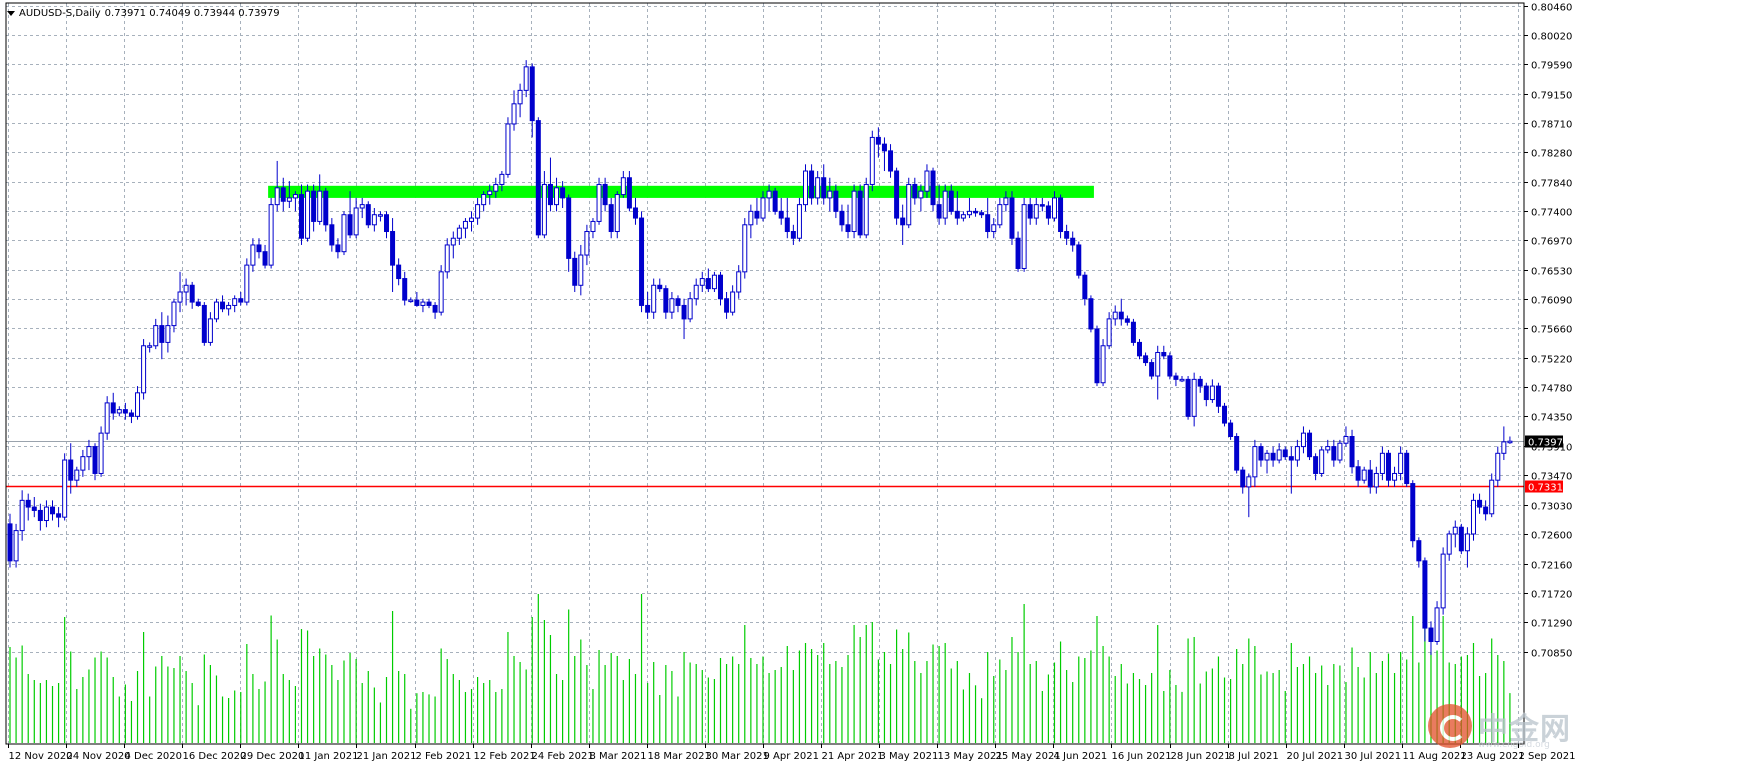  What do you see at coordinates (99, 756) in the screenshot?
I see `x-tick-label: 24 Nov 2020` at bounding box center [99, 756].